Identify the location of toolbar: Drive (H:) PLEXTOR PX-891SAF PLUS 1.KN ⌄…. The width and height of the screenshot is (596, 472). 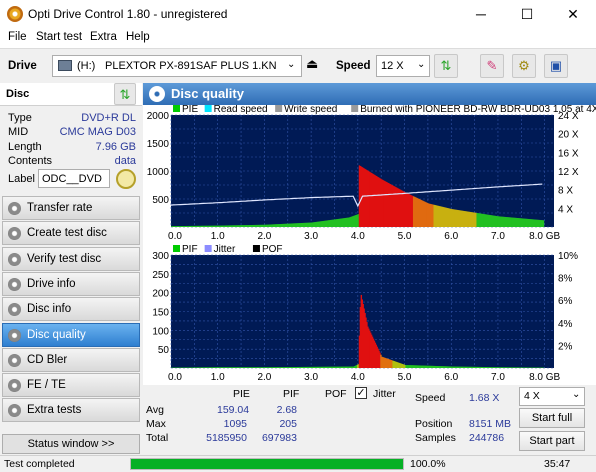
(298, 65).